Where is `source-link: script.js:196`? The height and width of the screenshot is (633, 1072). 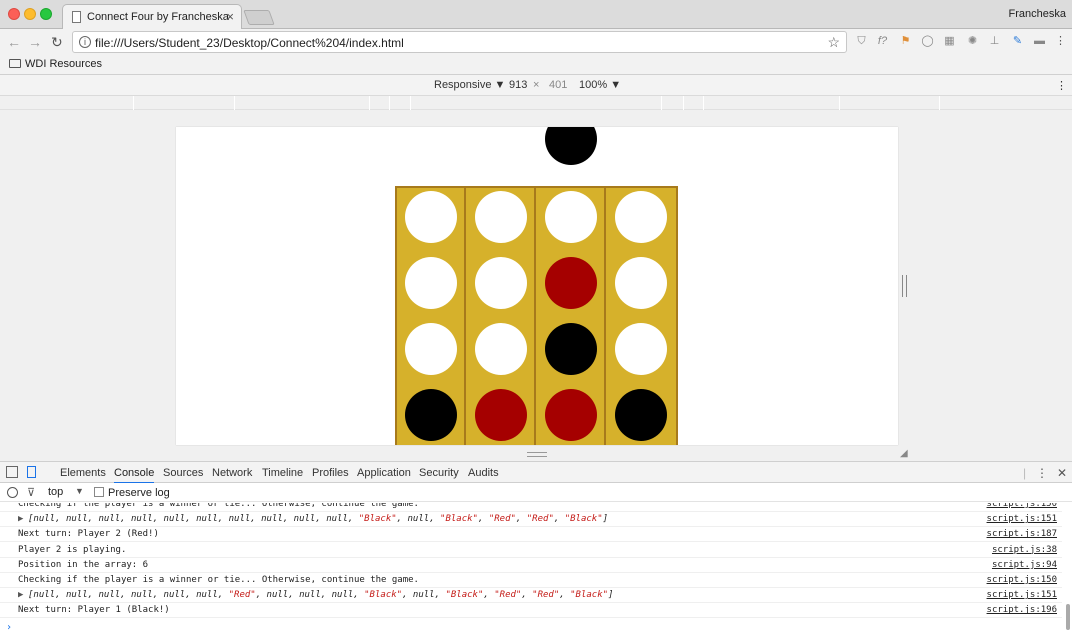 source-link: script.js:196 is located at coordinates (1022, 610).